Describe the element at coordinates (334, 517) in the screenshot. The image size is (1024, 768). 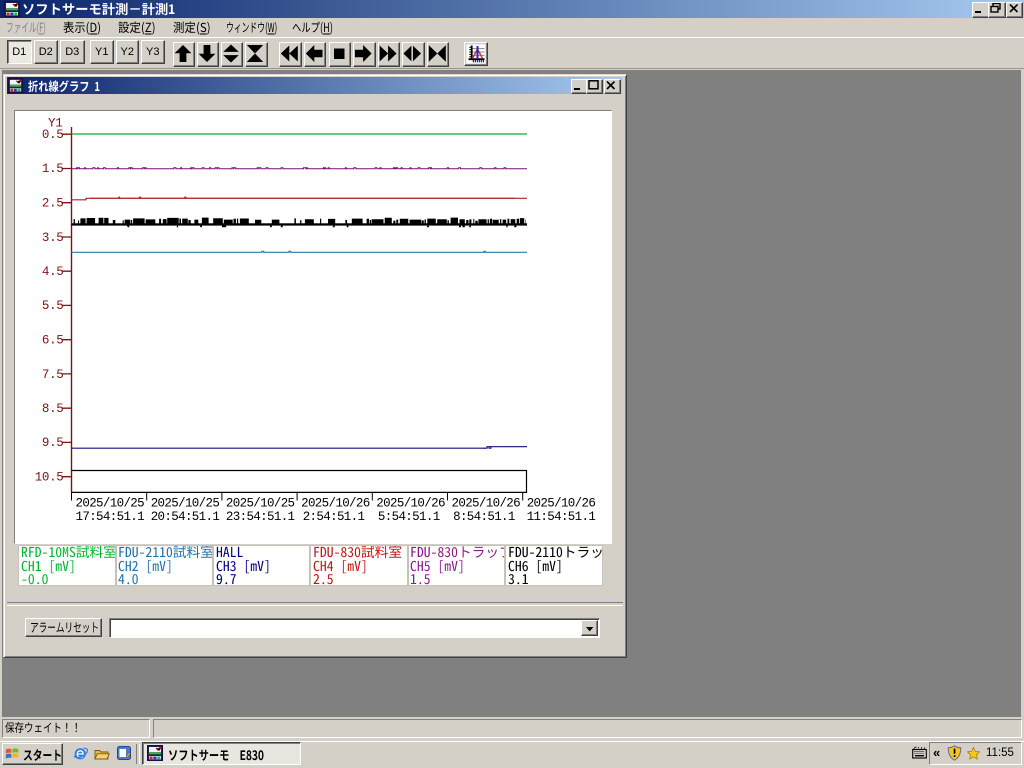
I see `svg-text: 2:54:51.1` at that location.